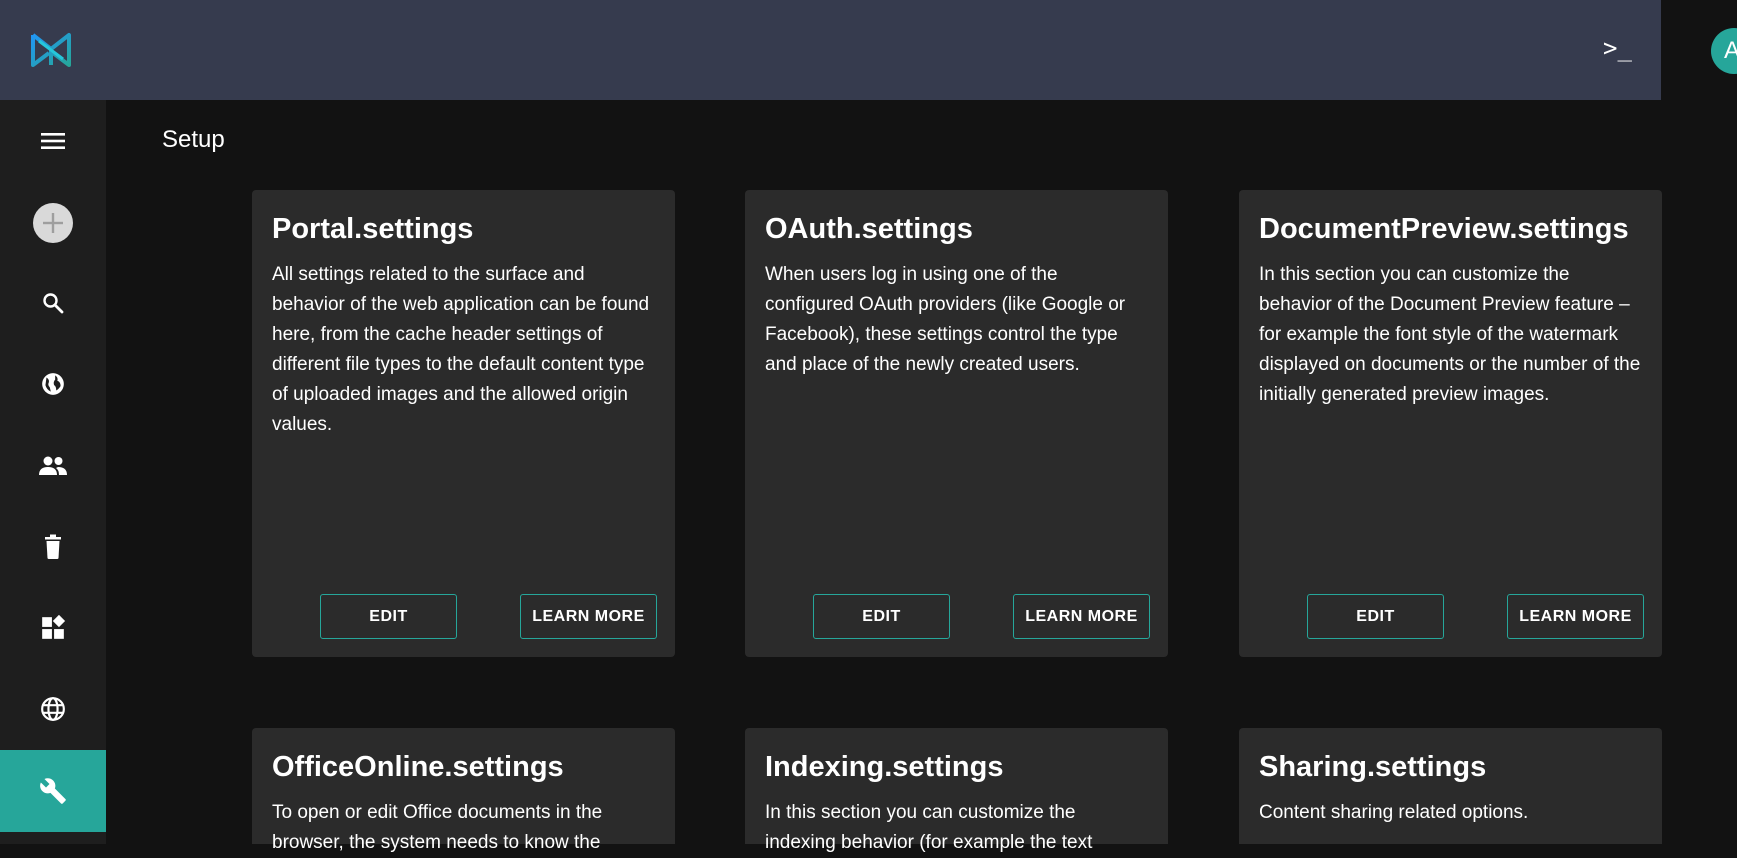 The height and width of the screenshot is (858, 1737). What do you see at coordinates (1617, 48) in the screenshot?
I see `terminal-button: >_` at bounding box center [1617, 48].